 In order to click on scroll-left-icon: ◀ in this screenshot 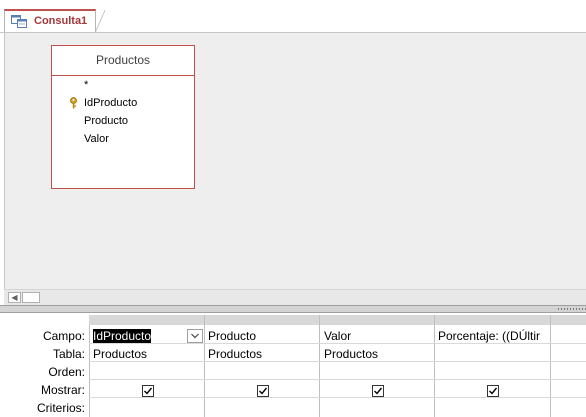, I will do `click(14, 297)`.